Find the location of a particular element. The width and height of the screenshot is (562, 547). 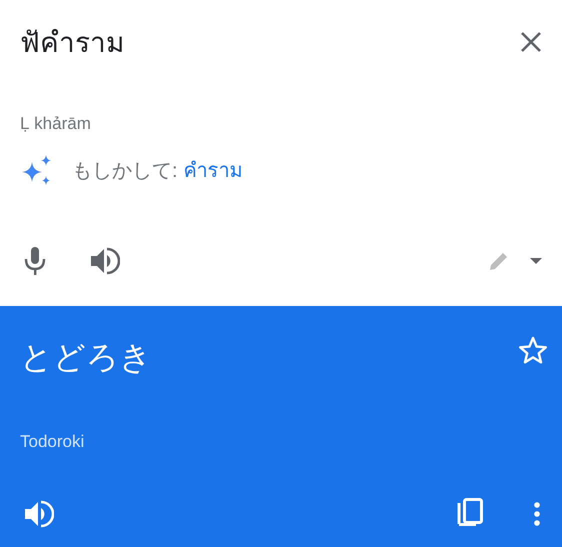

caret-icon is located at coordinates (536, 261).